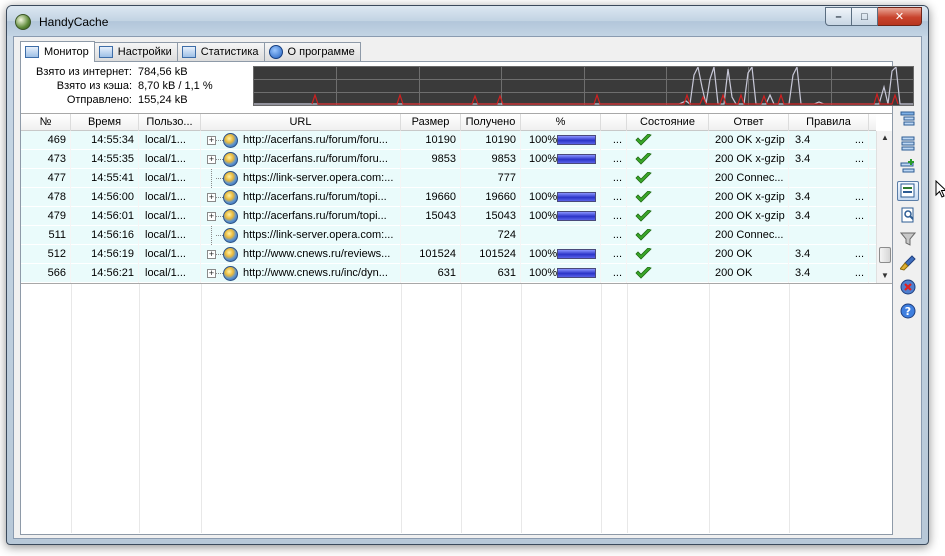  Describe the element at coordinates (220, 51) in the screenshot. I see `tab-statistics: Статистика` at that location.